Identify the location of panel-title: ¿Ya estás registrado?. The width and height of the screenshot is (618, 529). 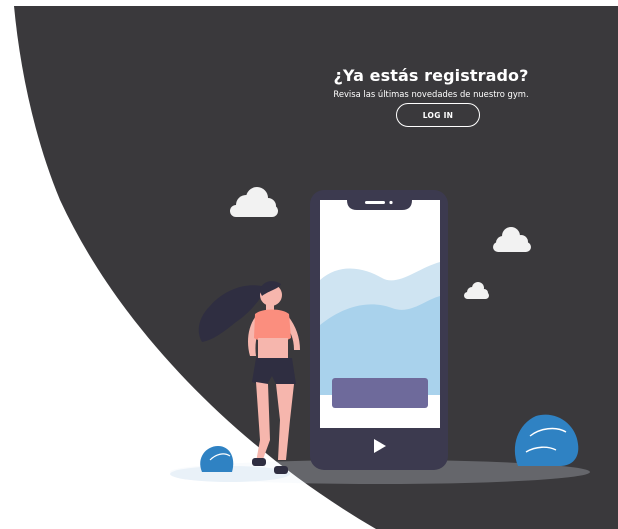
(431, 76).